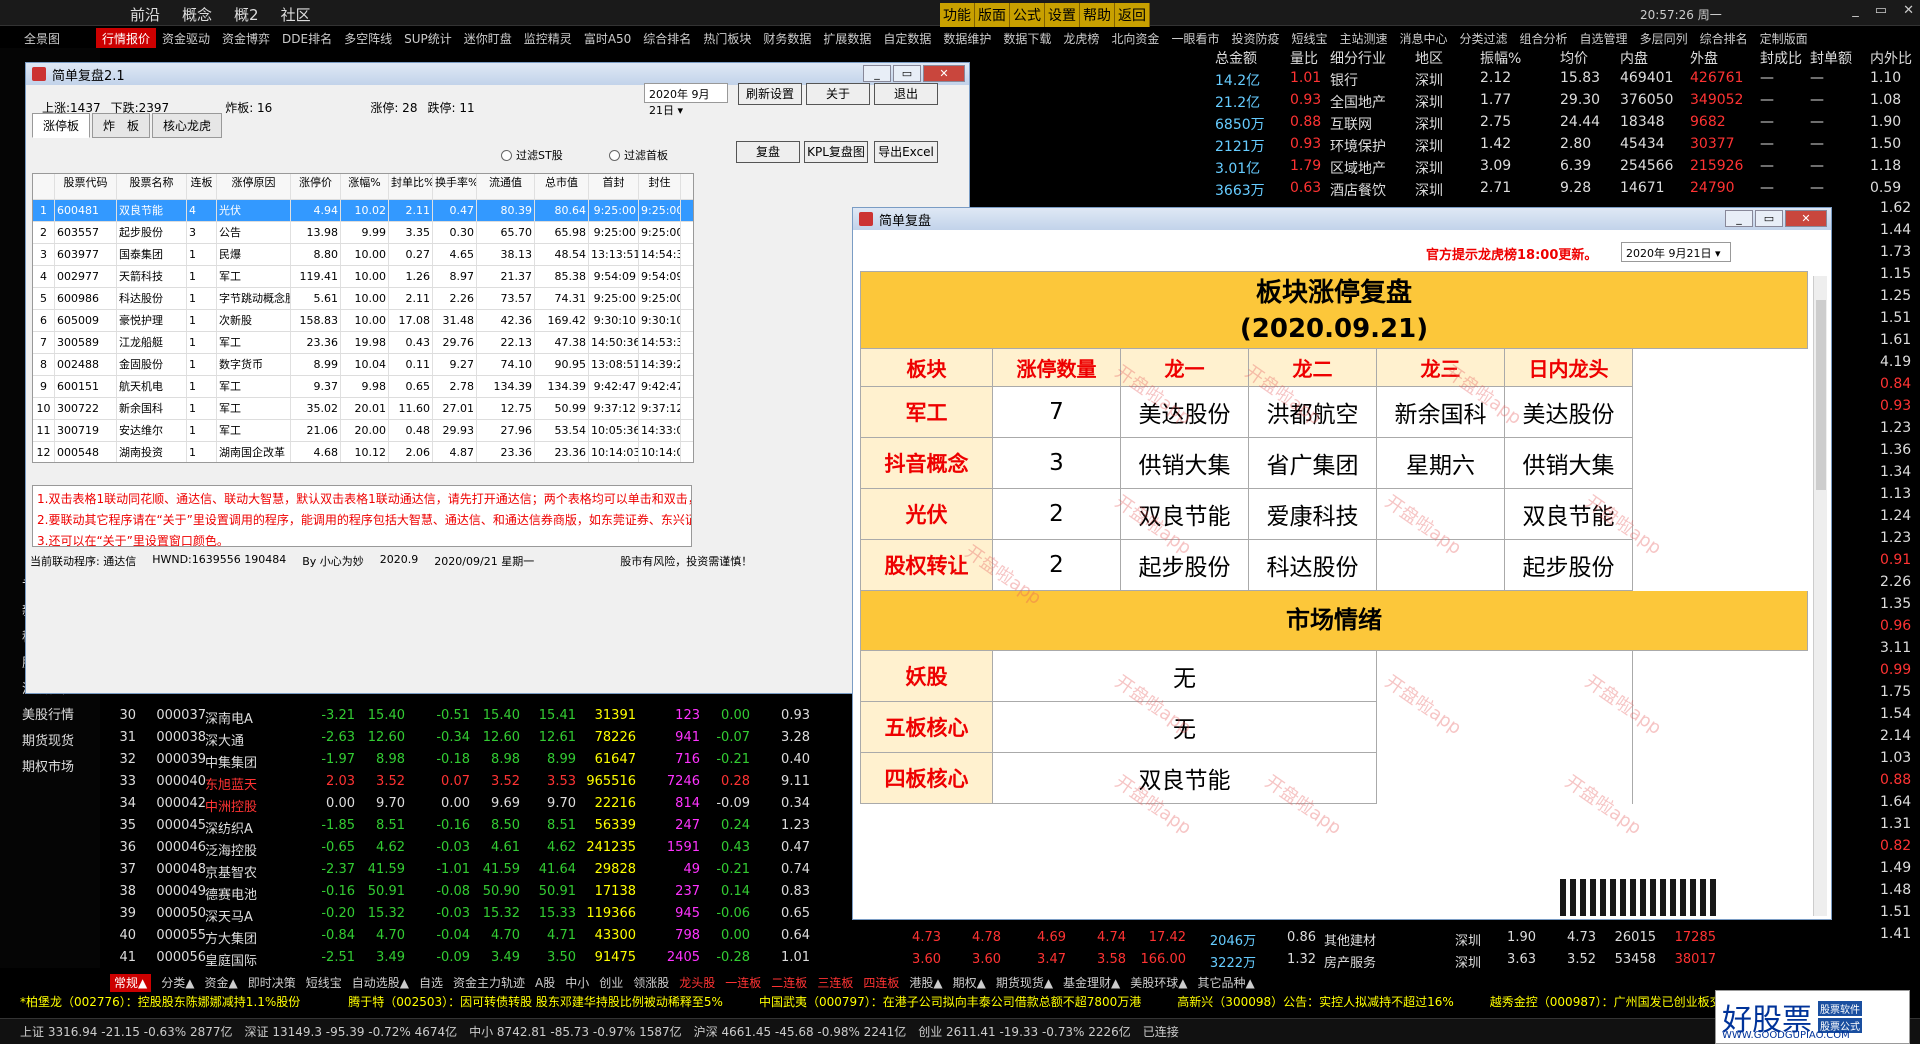 The image size is (1920, 1044). What do you see at coordinates (1334, 412) in the screenshot?
I see `board-row: 军工 7 美达股份 洪都航空 新余国科 美达股份` at bounding box center [1334, 412].